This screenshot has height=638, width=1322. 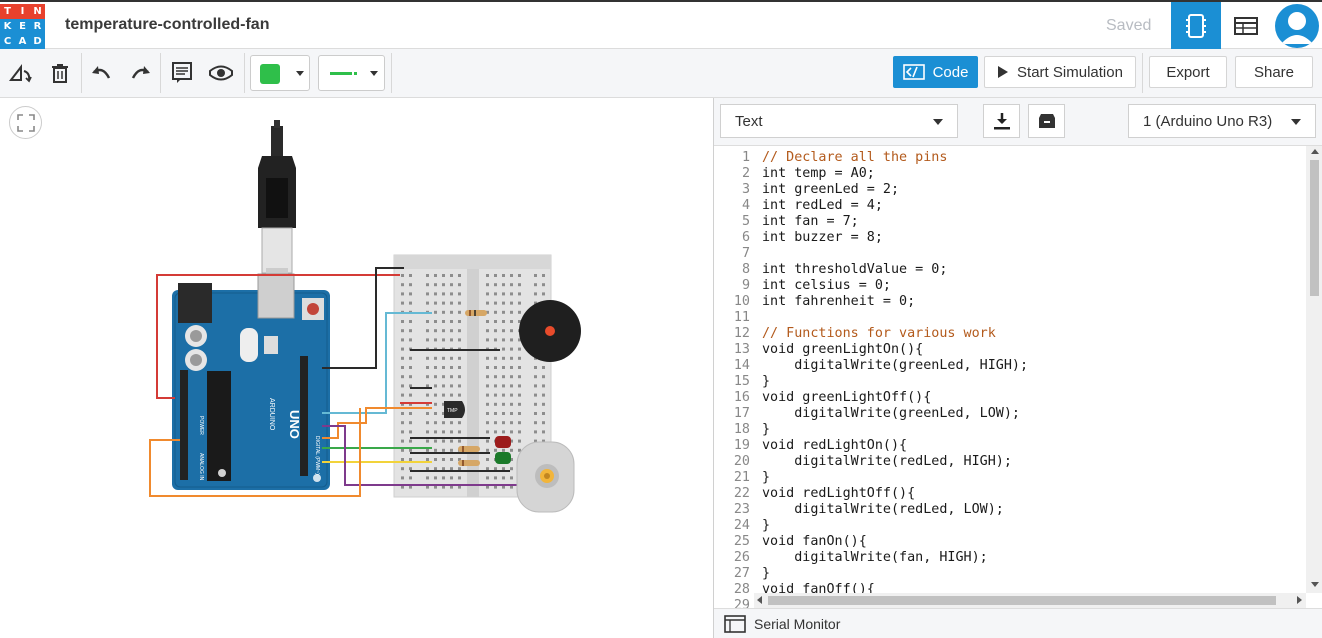 I want to click on code-line: 11, so click(x=1014, y=318).